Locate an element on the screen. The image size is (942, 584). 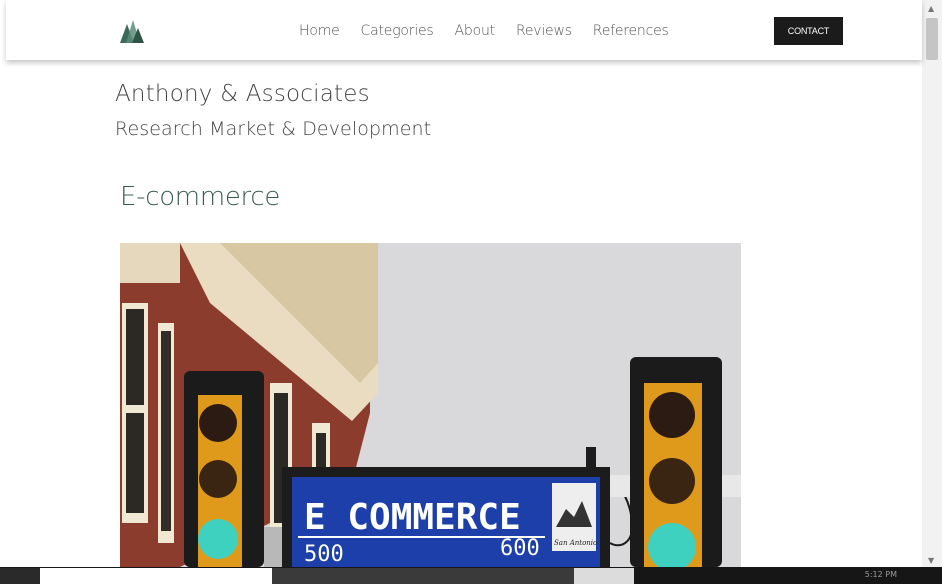
aa-logo-icon is located at coordinates (132, 30).